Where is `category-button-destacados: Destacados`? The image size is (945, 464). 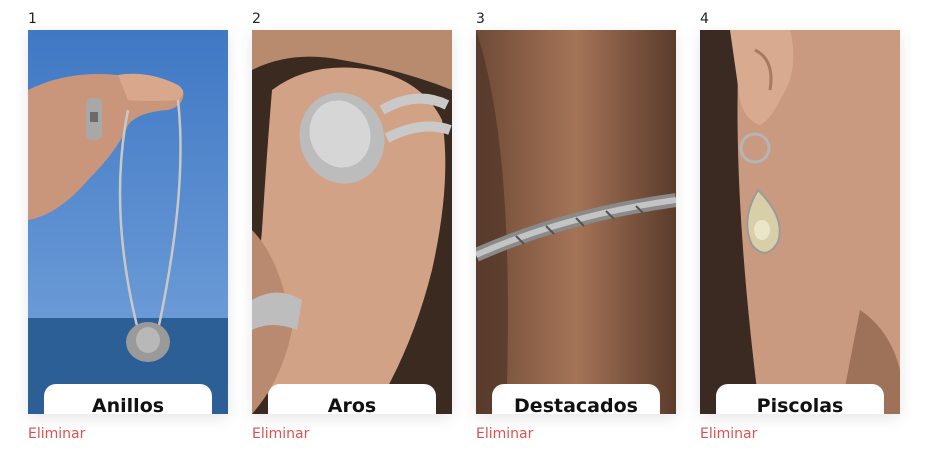 category-button-destacados: Destacados is located at coordinates (576, 399).